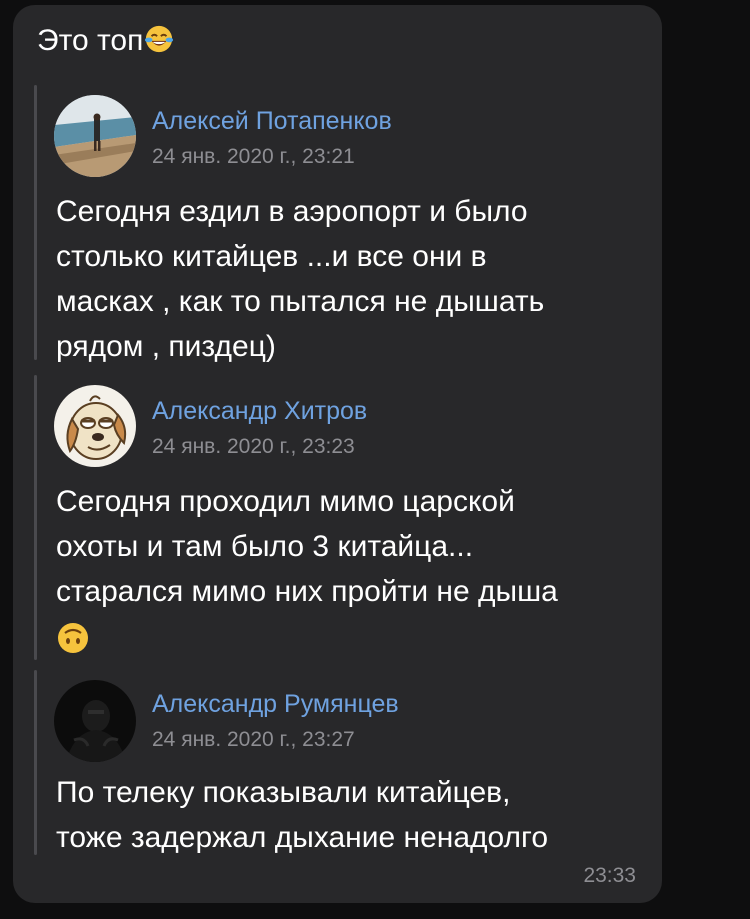 This screenshot has width=750, height=919. I want to click on text-line: По телеку показывали китайцев,, so click(283, 792).